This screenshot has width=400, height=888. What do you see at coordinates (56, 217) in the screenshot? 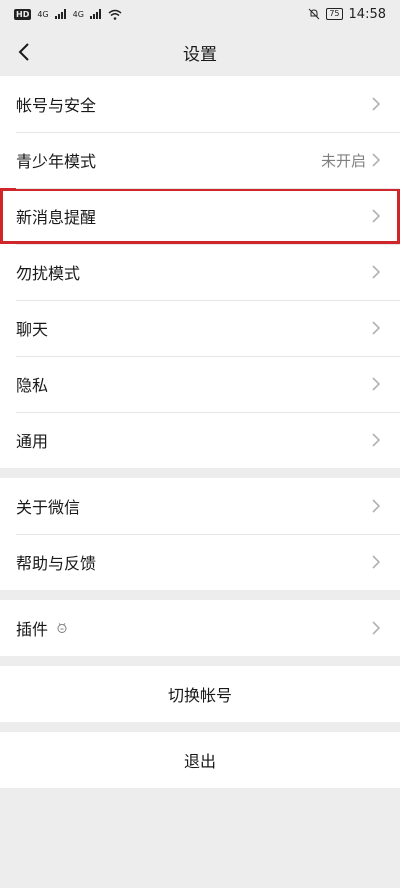
I see `item-label: 新消息提醒` at bounding box center [56, 217].